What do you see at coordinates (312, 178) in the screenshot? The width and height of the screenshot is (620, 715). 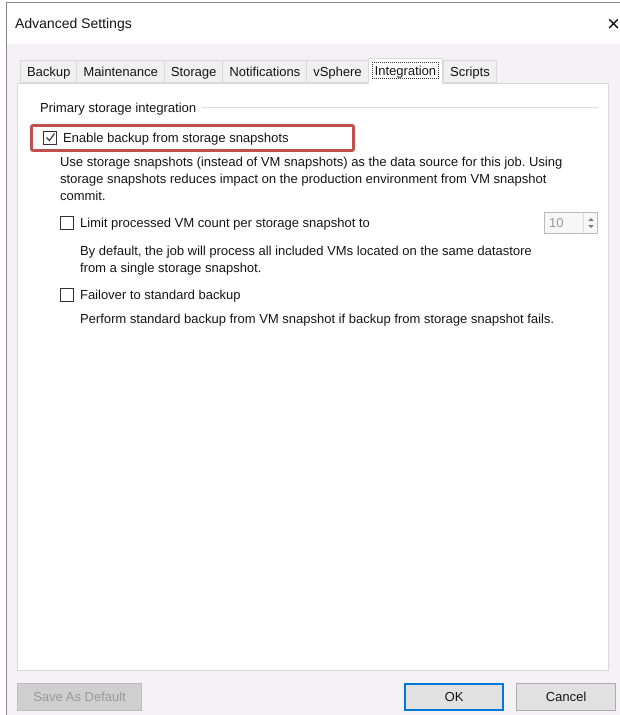 I see `option-description: Use storage snapshots (instead of VM snapshots) as the data source for this job. Using storage snapshots reduces impact on the production environment from VM snapshot commit.` at bounding box center [312, 178].